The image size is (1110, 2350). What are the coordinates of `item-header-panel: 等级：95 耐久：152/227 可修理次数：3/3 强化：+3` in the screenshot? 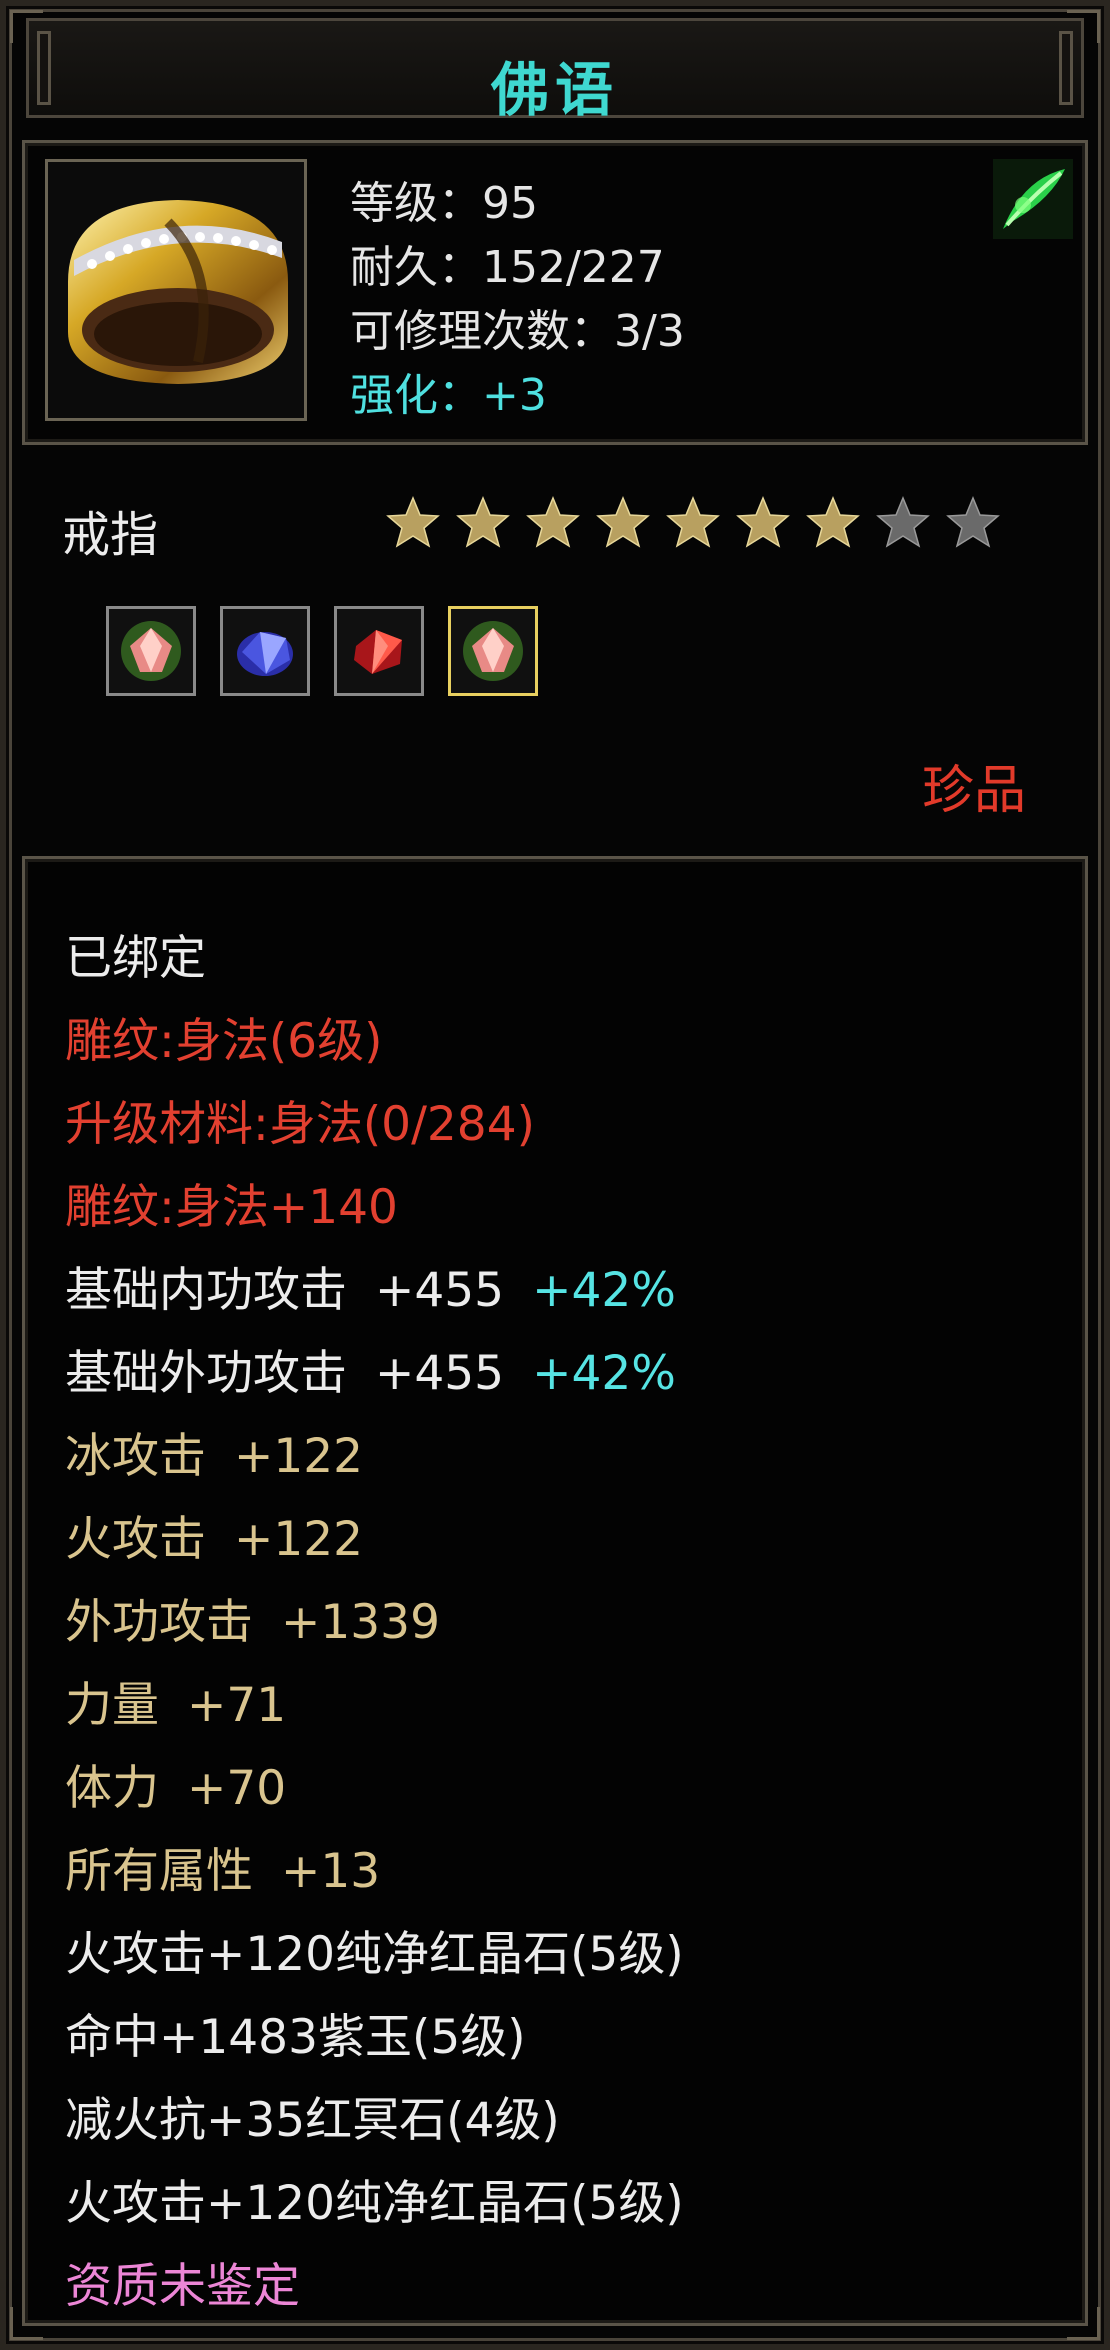 It's located at (555, 292).